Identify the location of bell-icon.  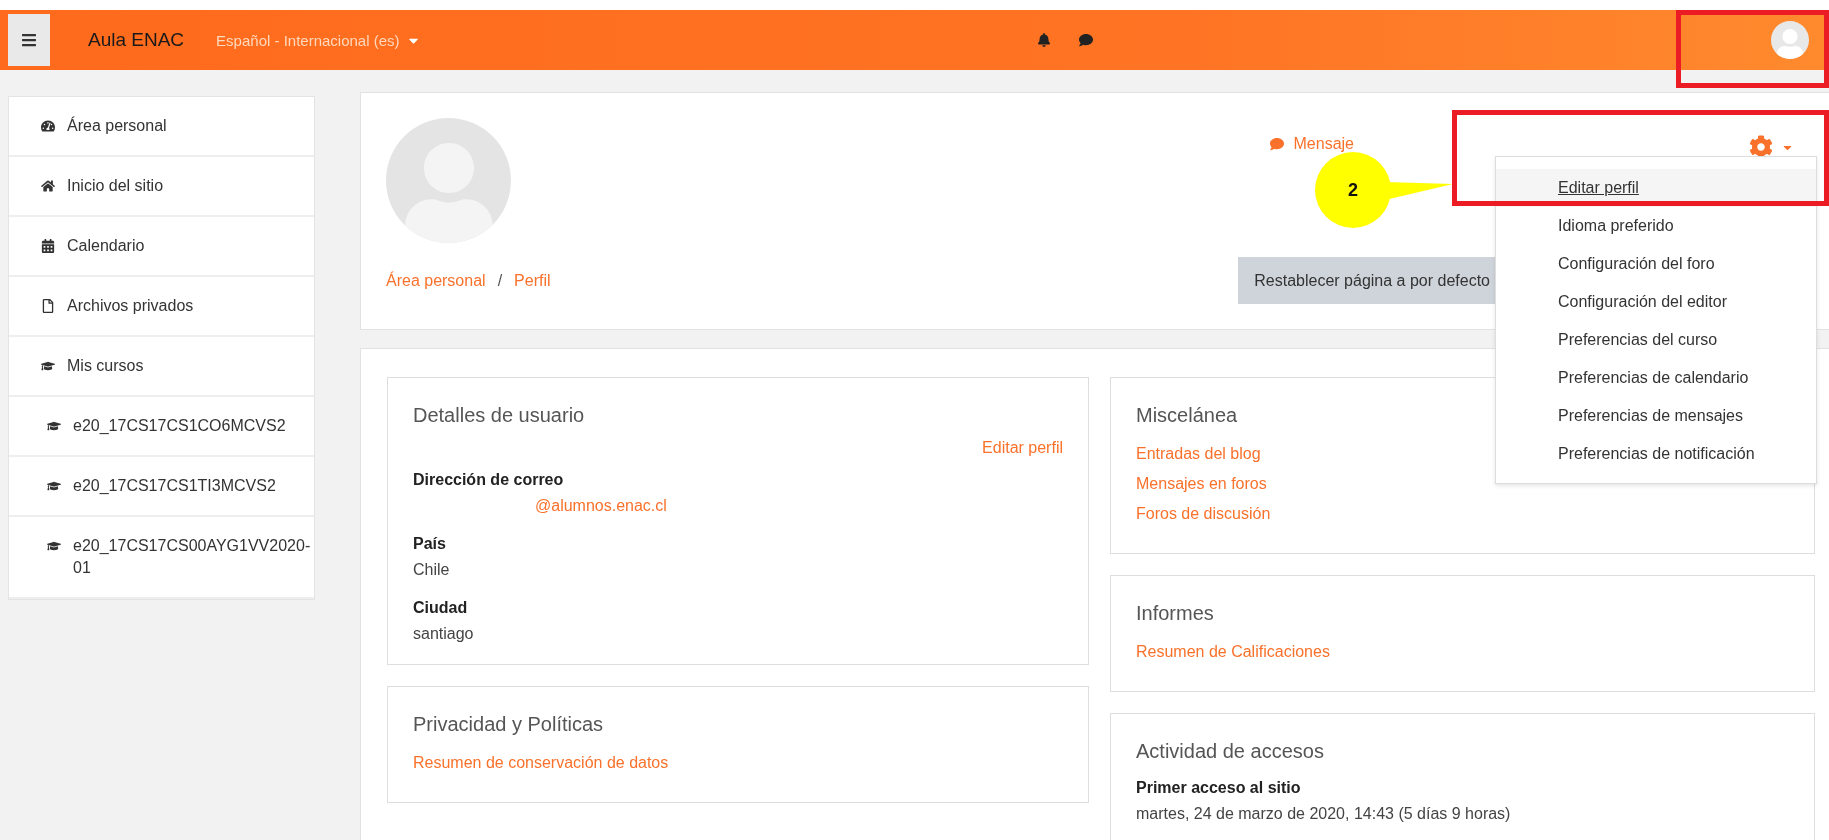
(1043, 40).